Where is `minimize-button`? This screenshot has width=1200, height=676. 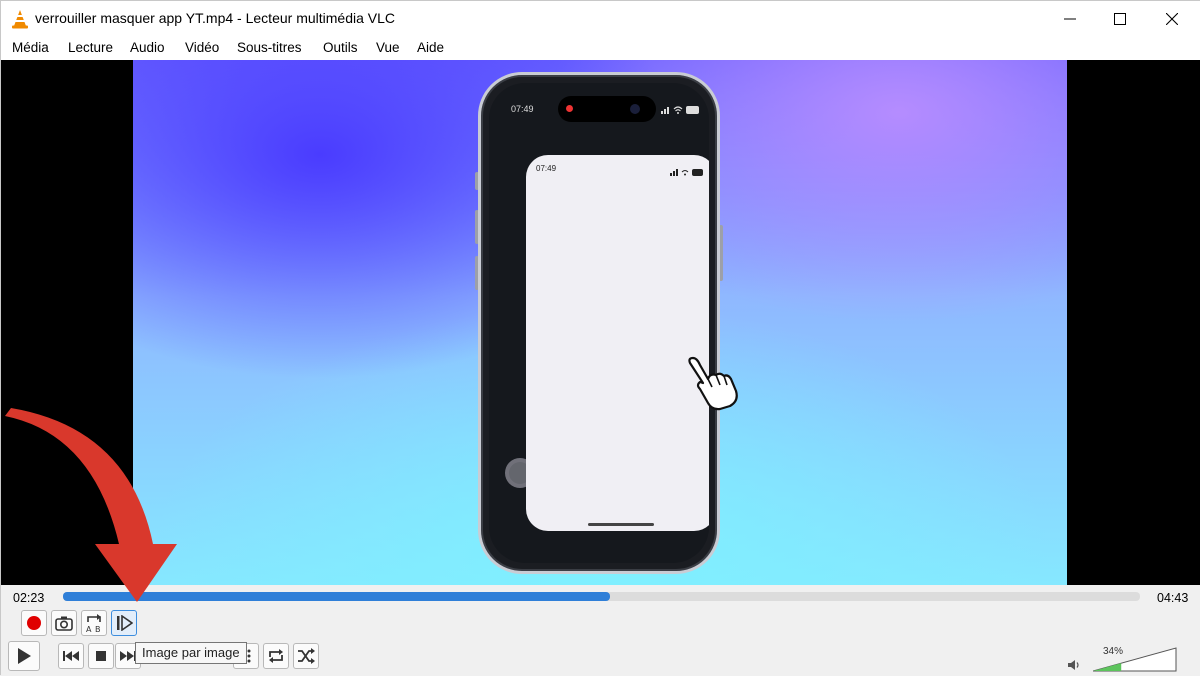
minimize-button is located at coordinates (1070, 19).